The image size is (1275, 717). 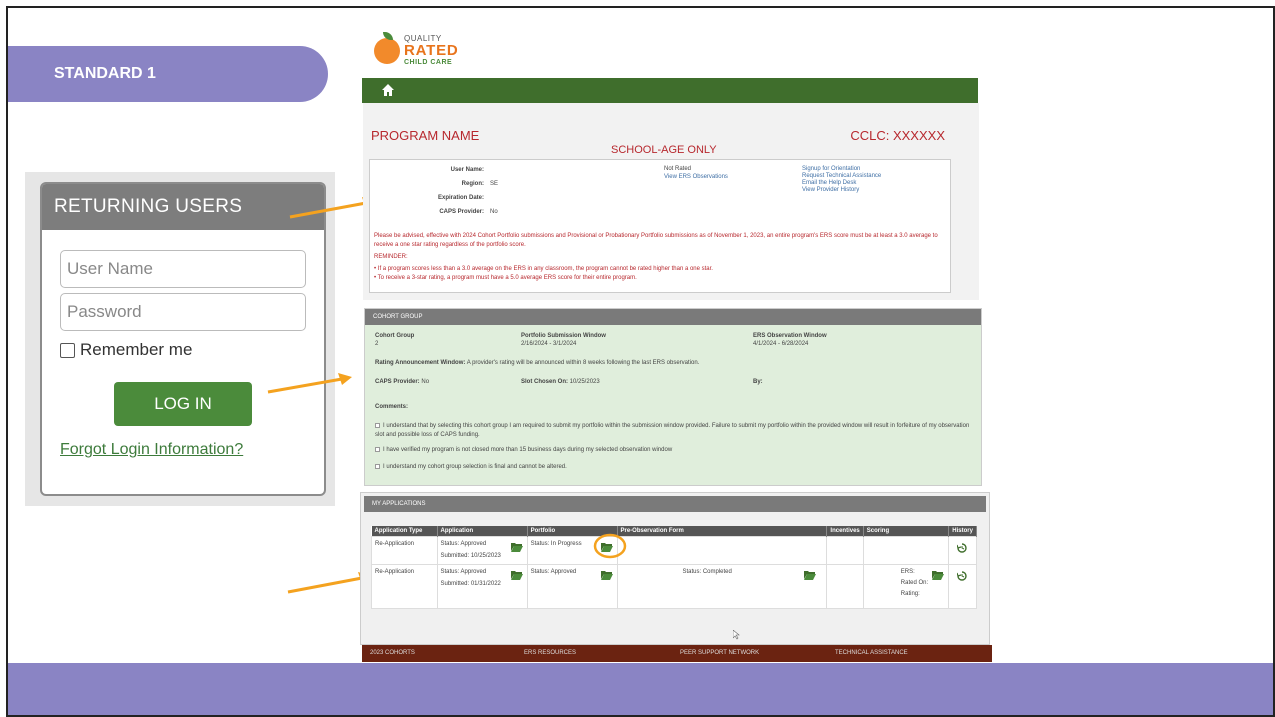 I want to click on logo-line3: CHILD CARE, so click(x=428, y=62).